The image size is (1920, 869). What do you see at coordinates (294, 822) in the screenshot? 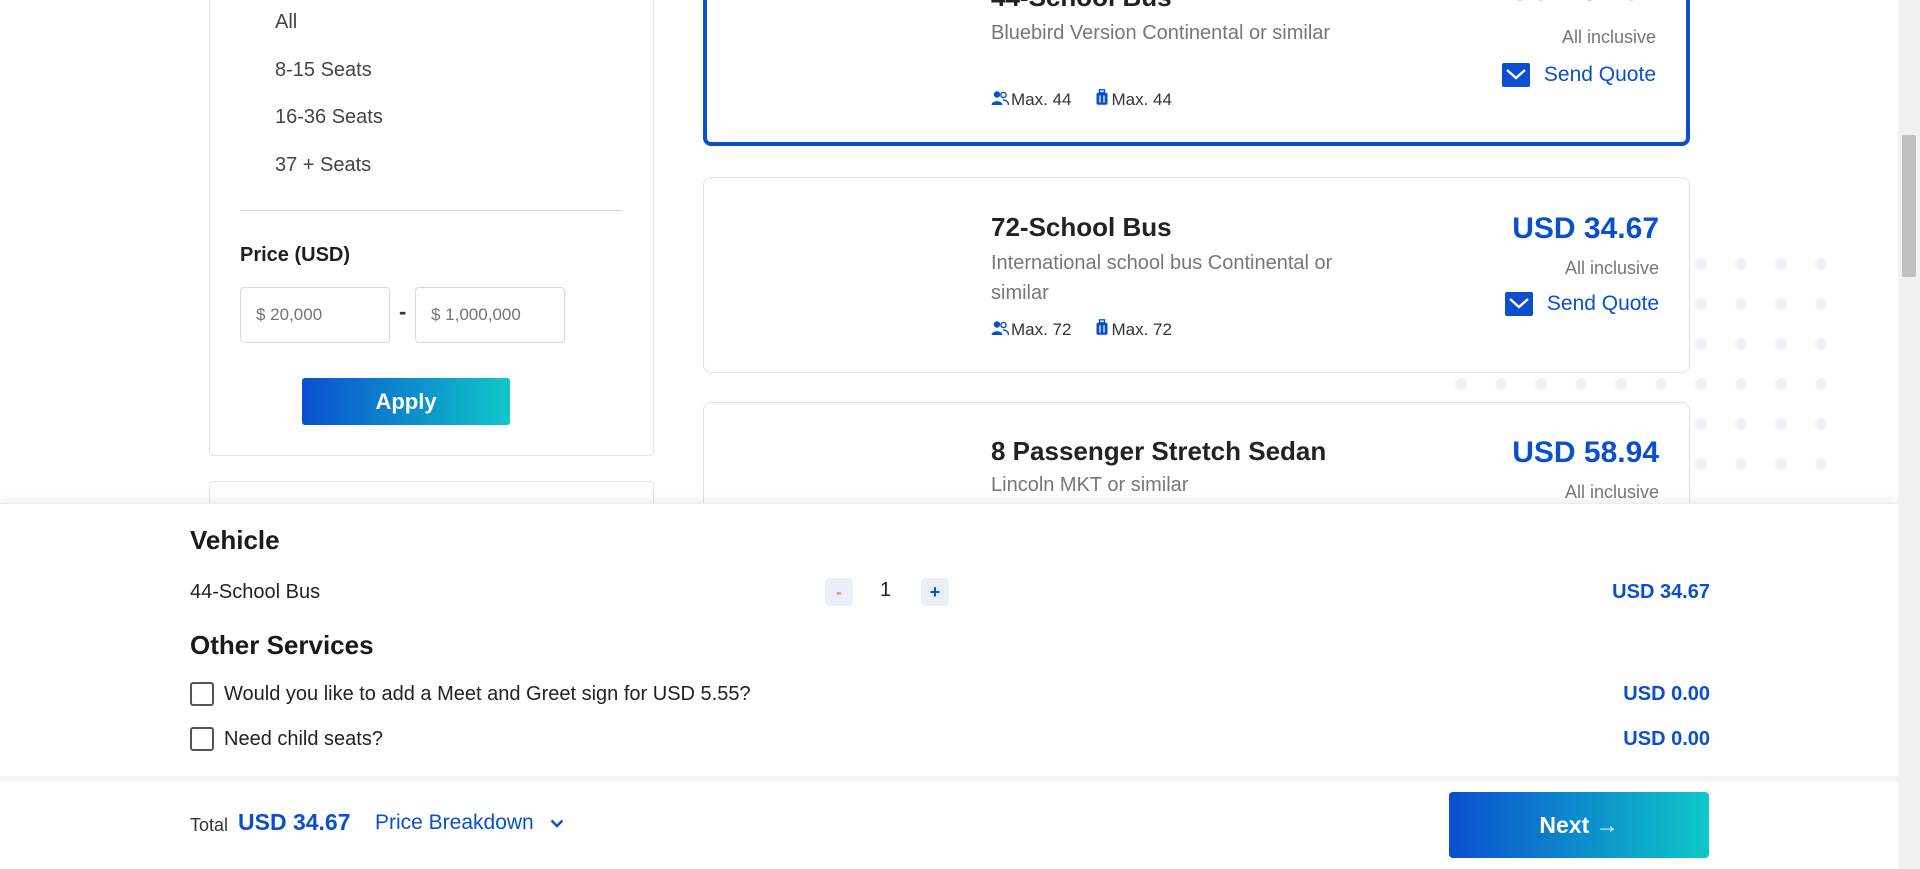
I see `total-value: USD 34.67` at bounding box center [294, 822].